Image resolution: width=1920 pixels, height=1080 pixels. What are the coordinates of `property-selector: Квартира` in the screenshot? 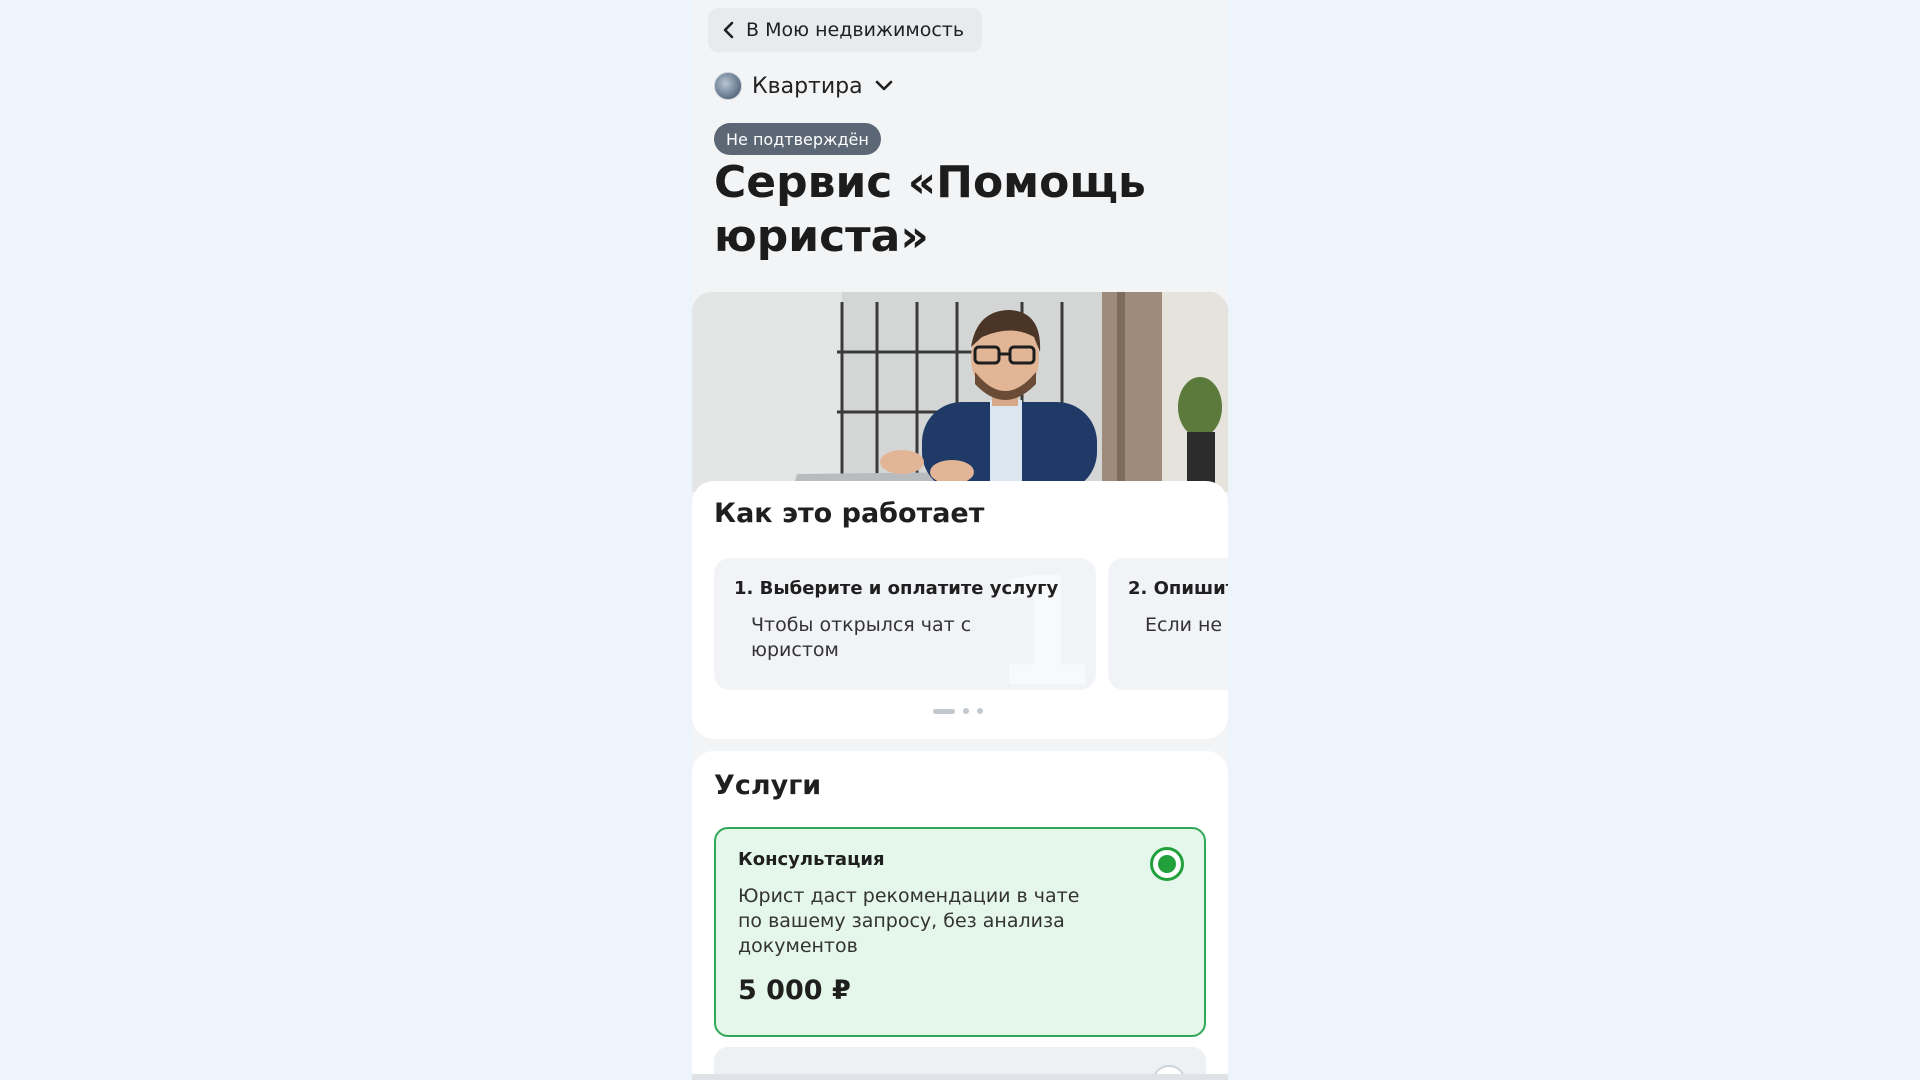 It's located at (803, 86).